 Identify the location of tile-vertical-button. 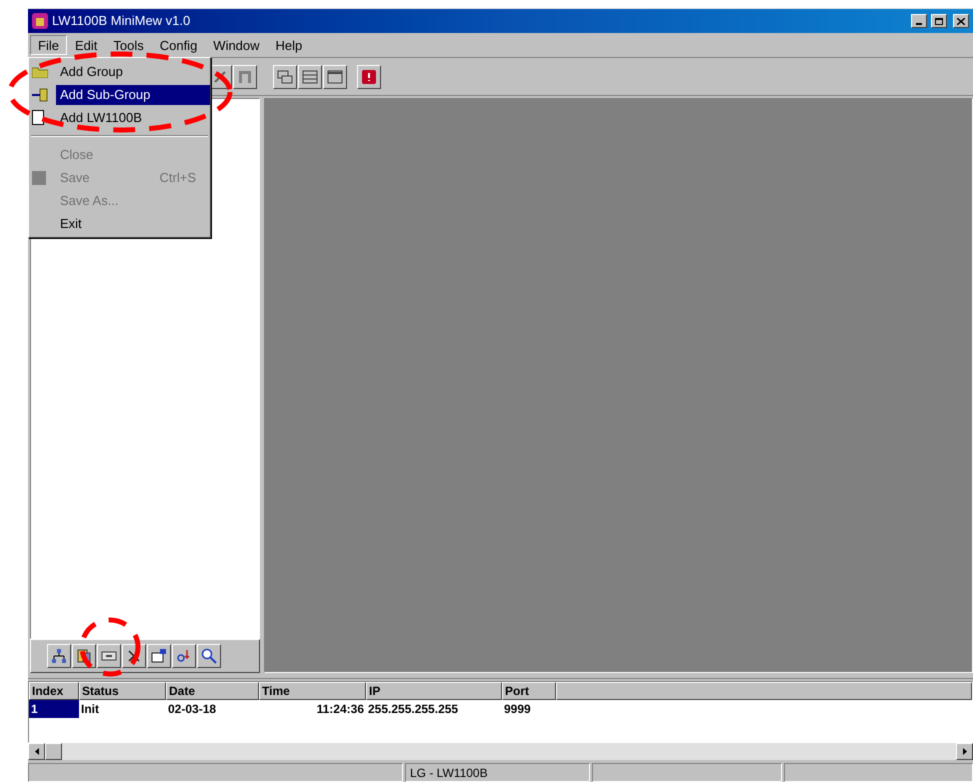
(335, 76).